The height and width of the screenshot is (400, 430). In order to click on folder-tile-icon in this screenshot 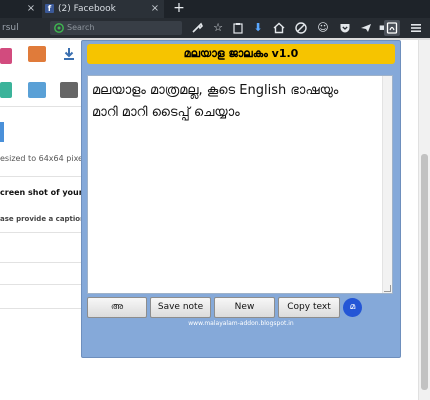, I will do `click(37, 90)`.